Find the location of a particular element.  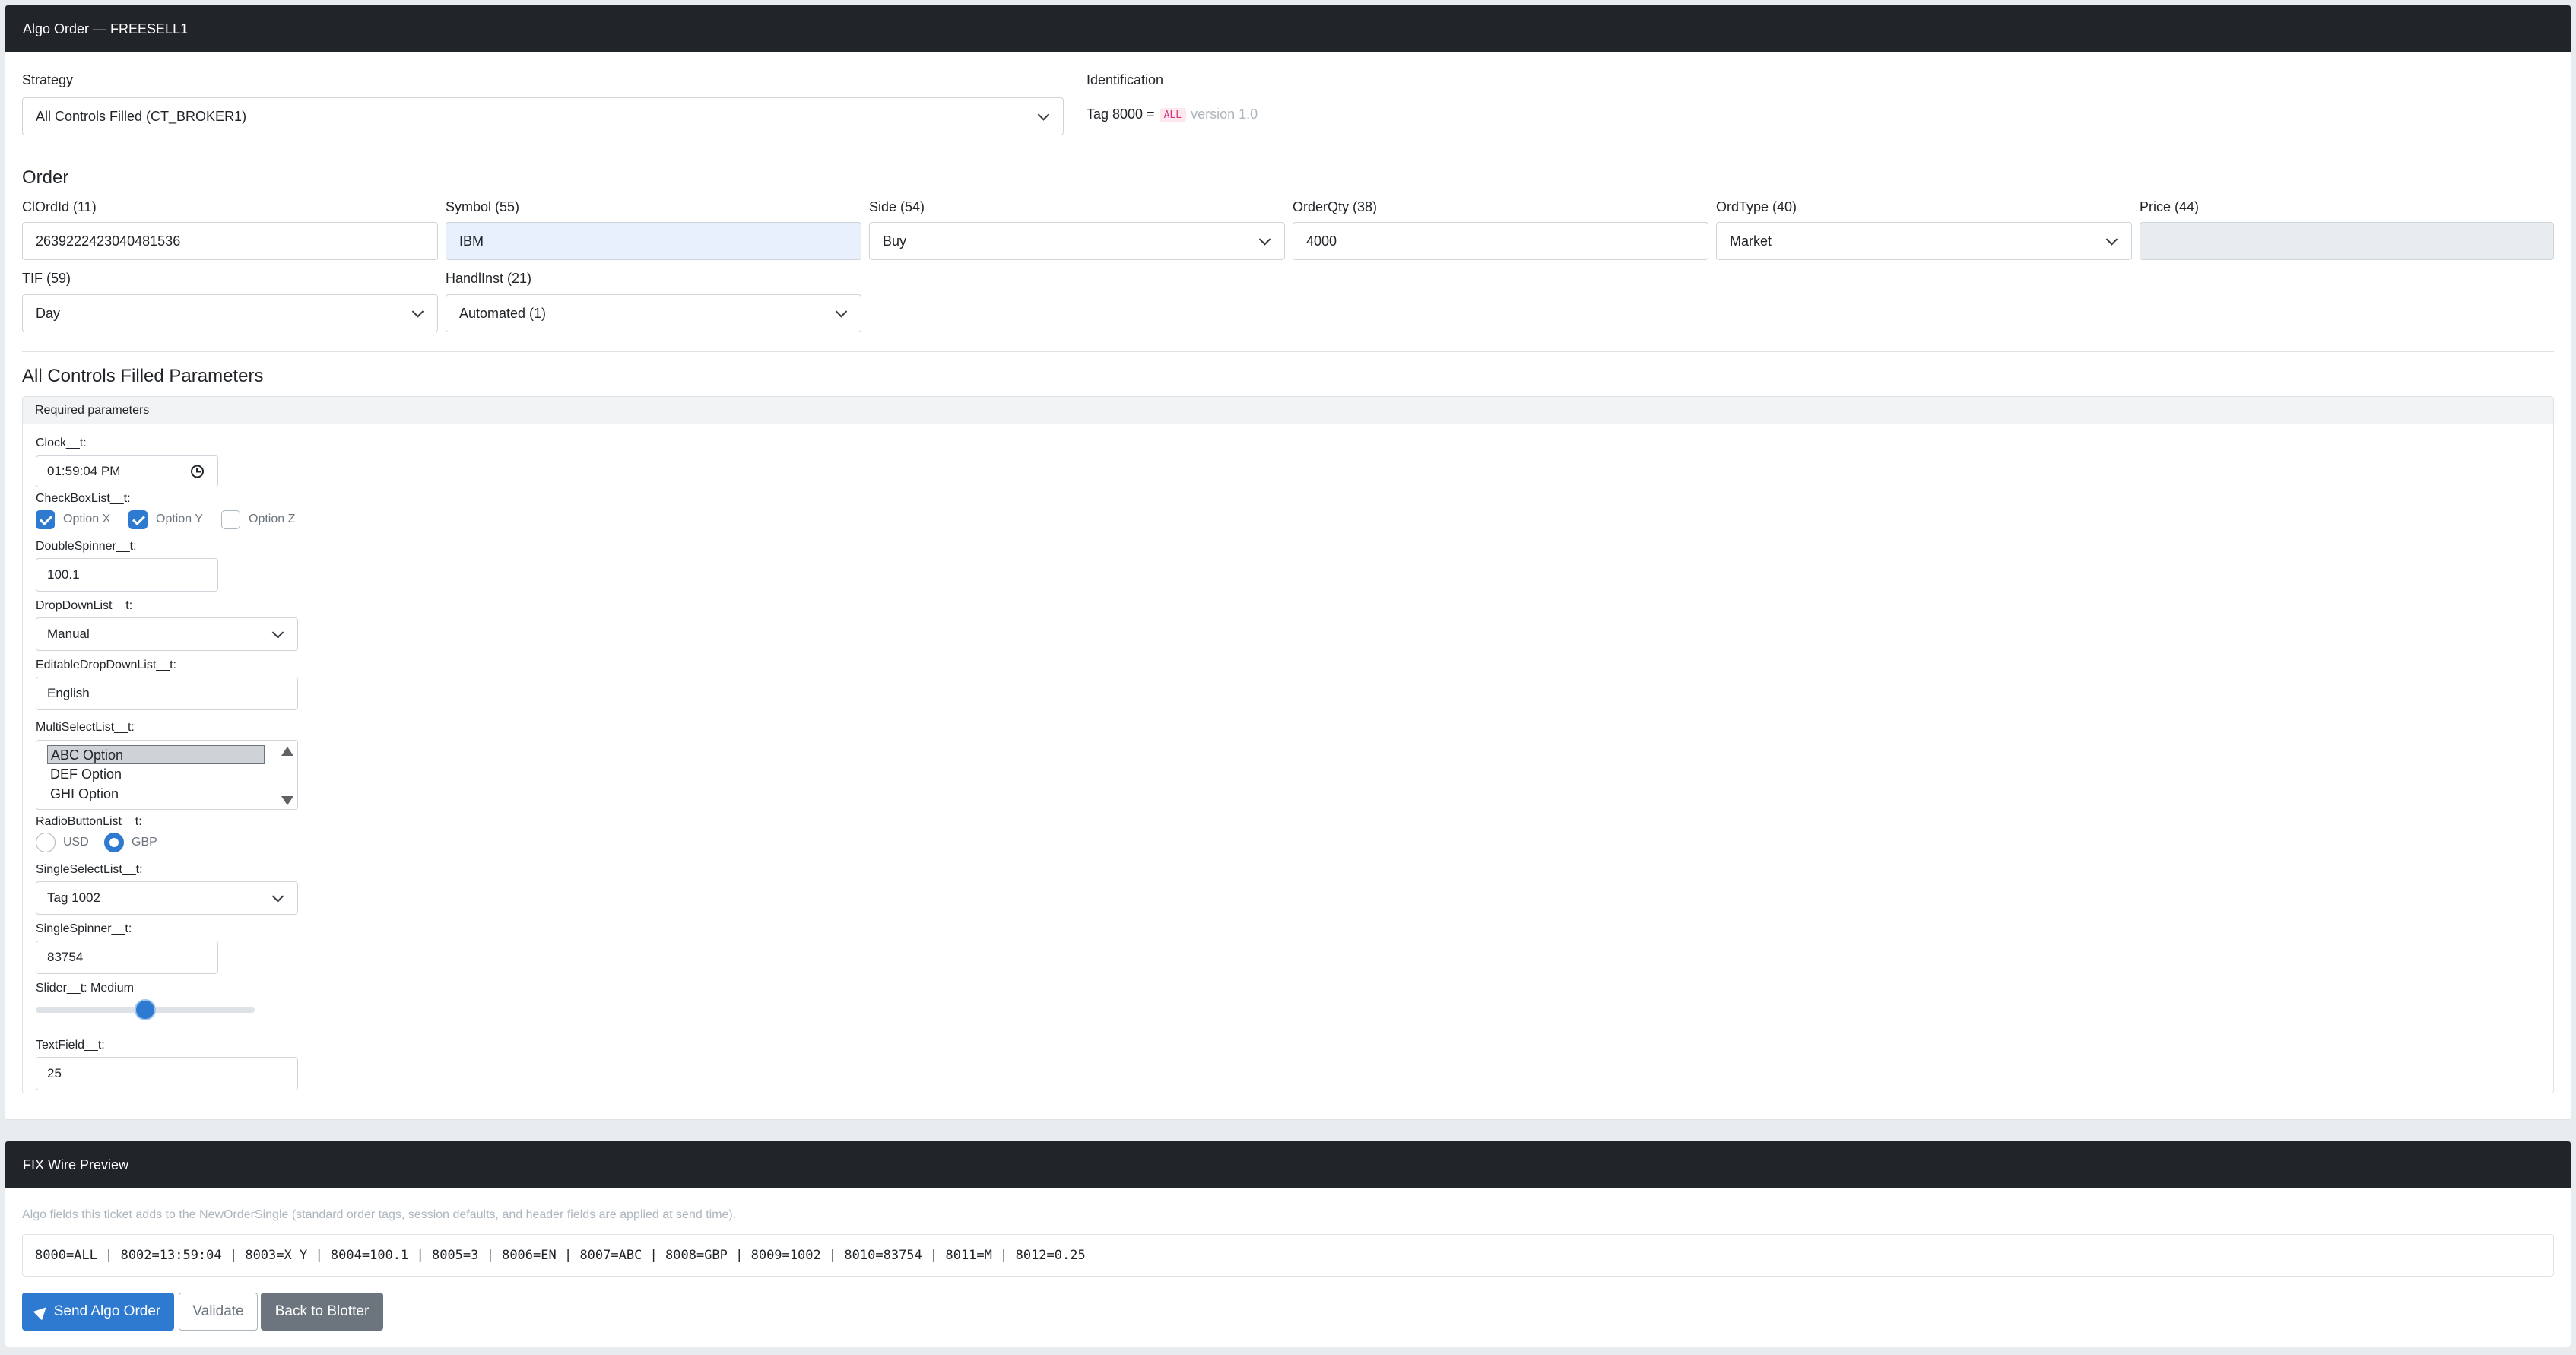

version-text: version 1.0 is located at coordinates (1224, 114).